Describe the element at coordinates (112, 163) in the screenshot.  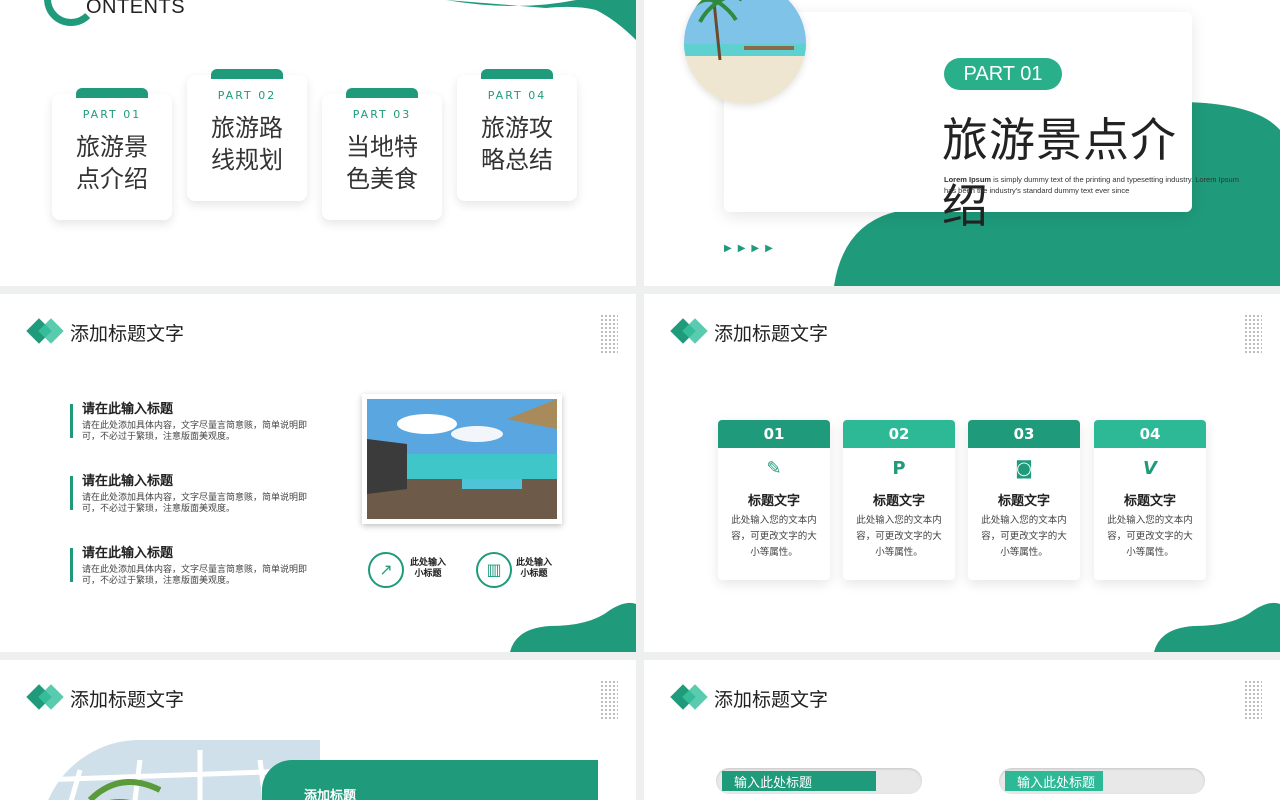
I see `card-name: 旅游景点介绍` at that location.